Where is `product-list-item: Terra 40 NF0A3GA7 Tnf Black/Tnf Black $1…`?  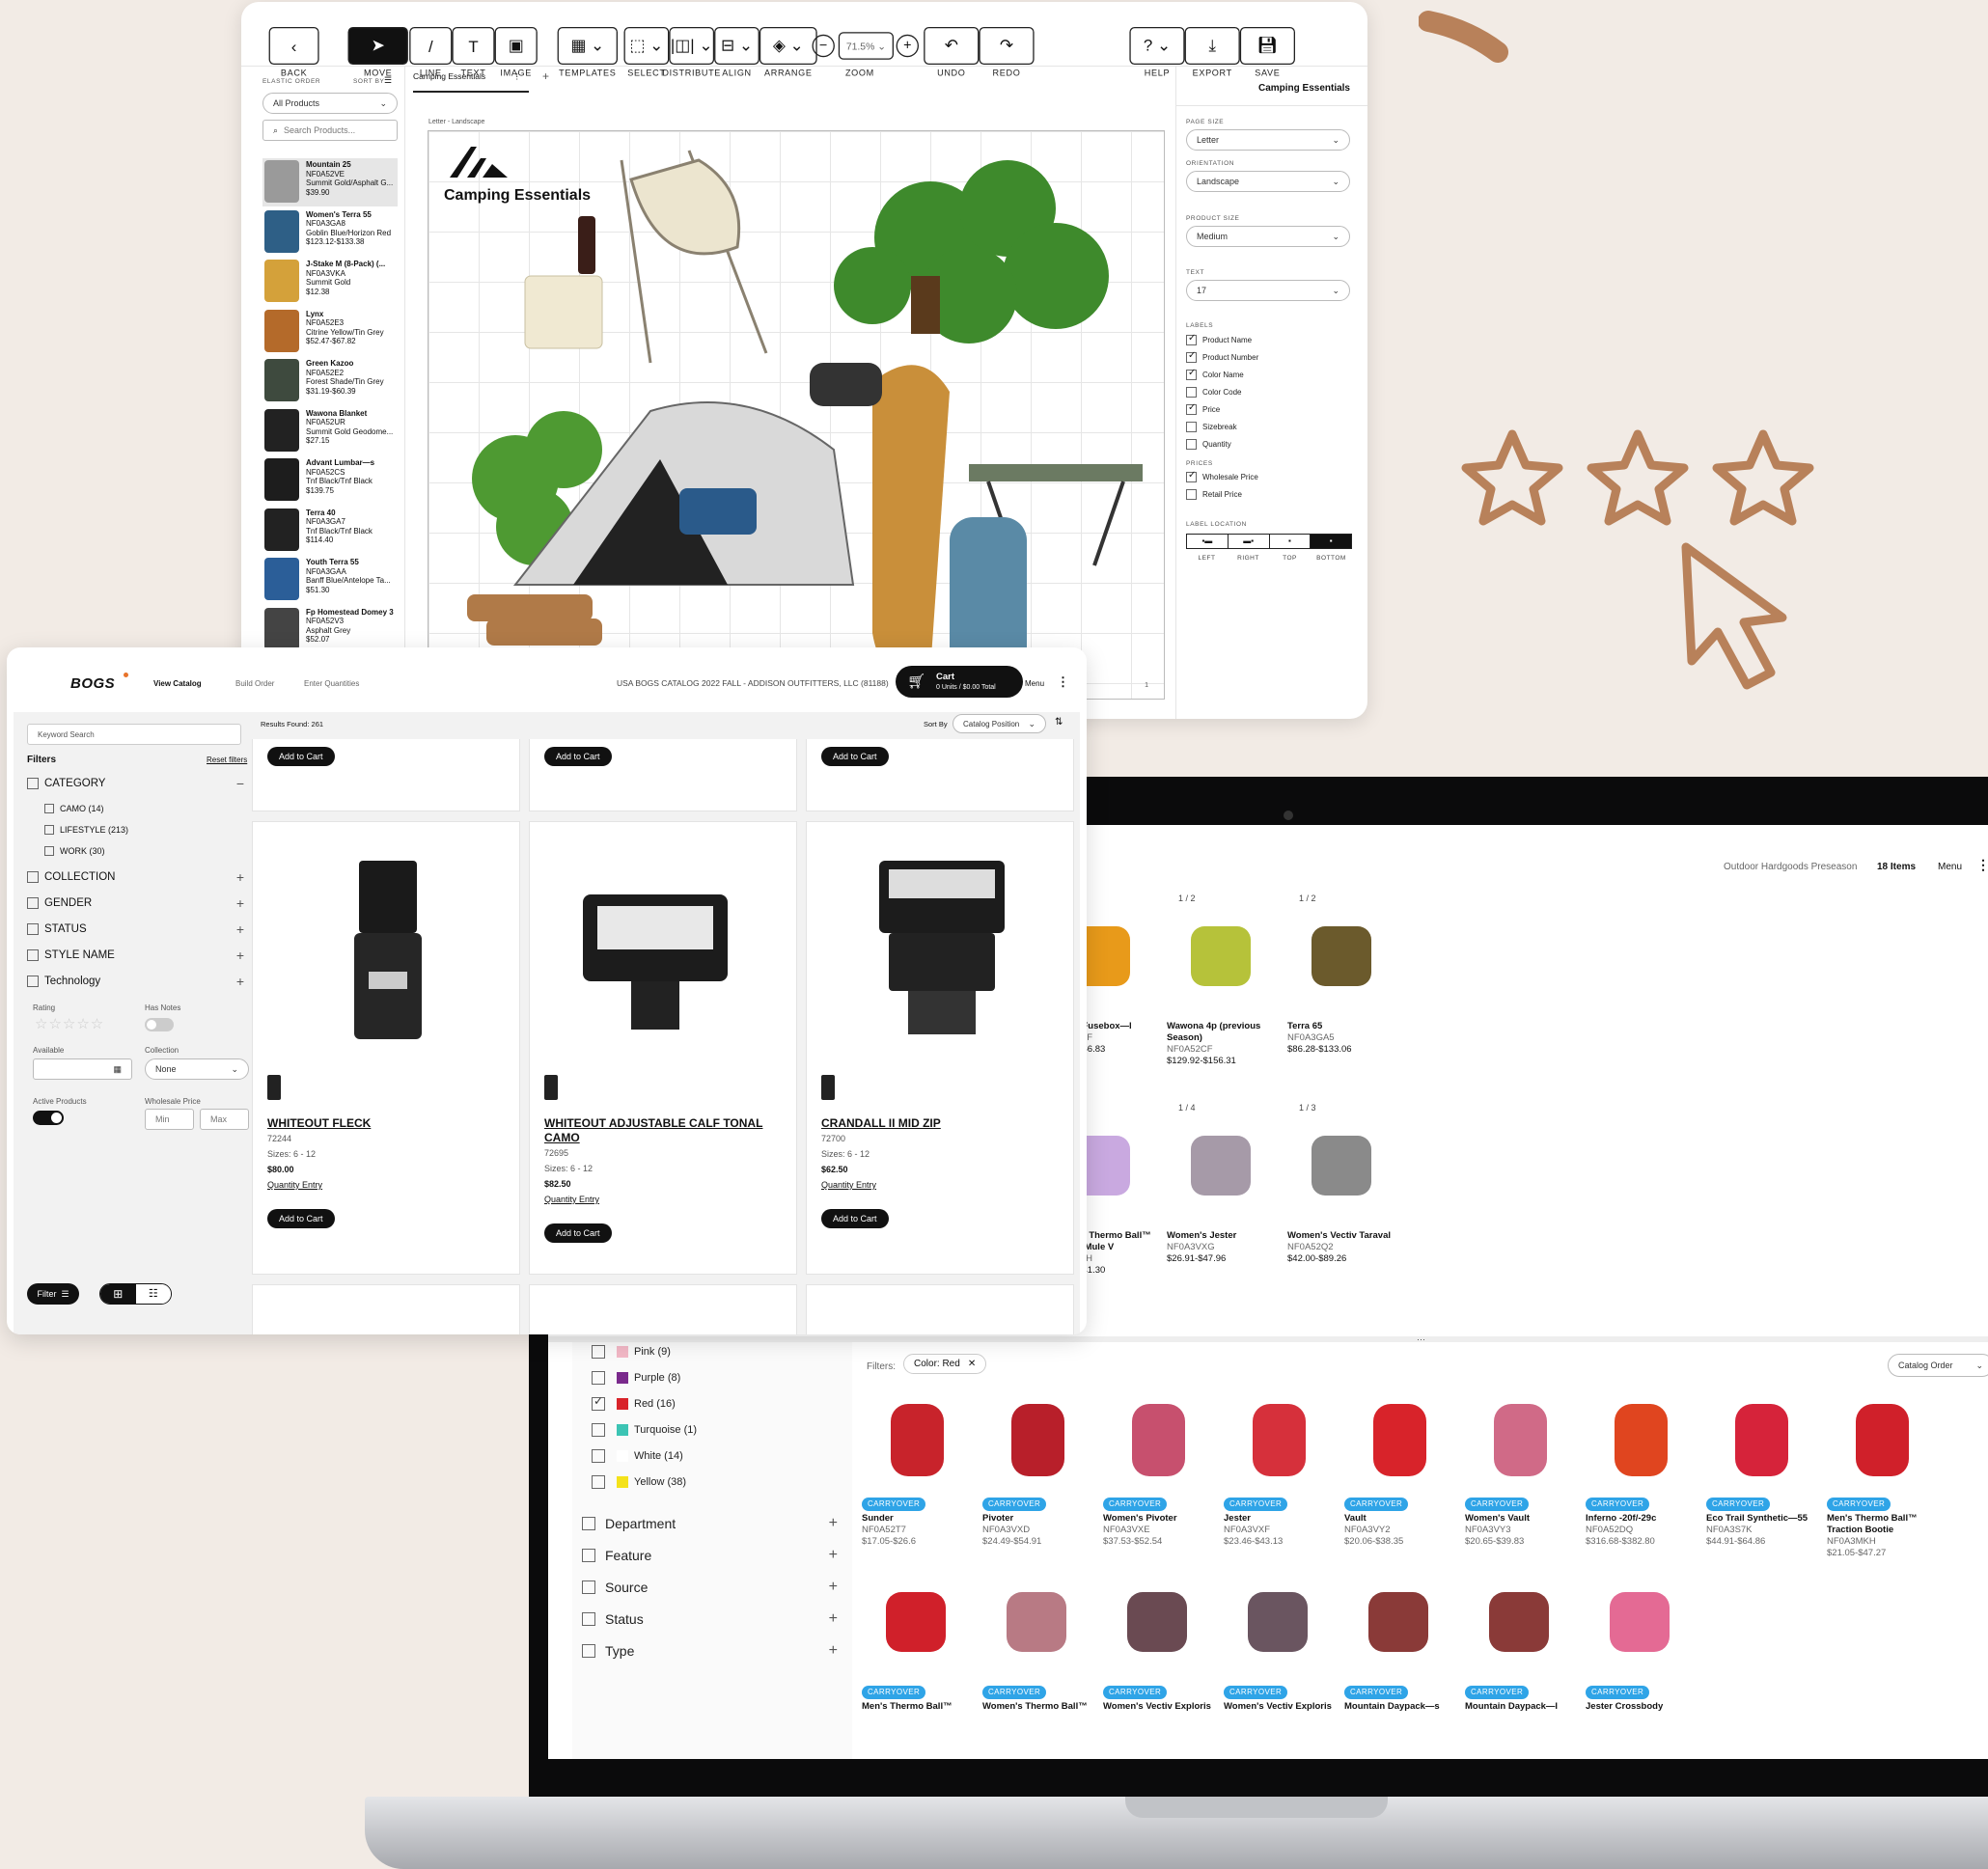
product-list-item: Terra 40 NF0A3GA7 Tnf Black/Tnf Black $1… is located at coordinates (330, 531).